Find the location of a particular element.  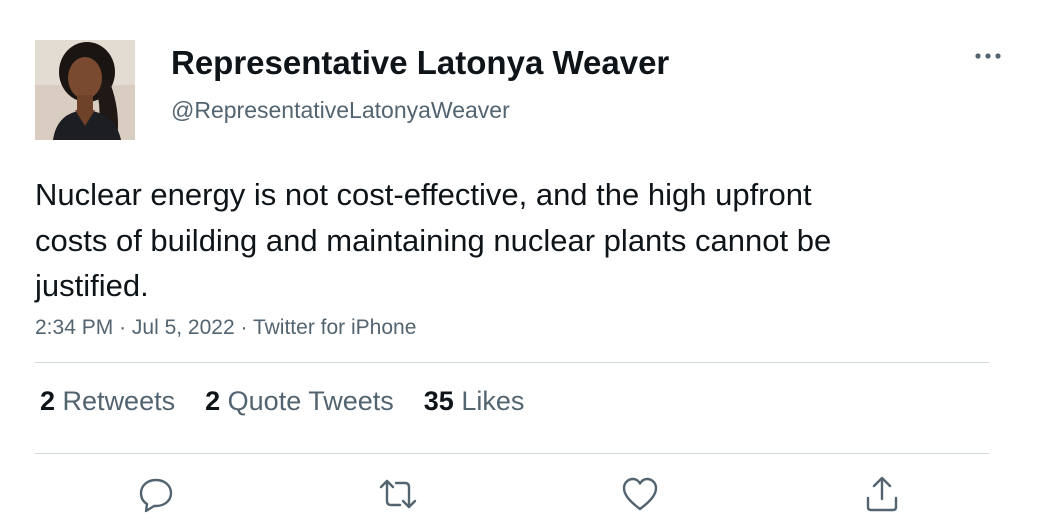

share-icon is located at coordinates (882, 494).